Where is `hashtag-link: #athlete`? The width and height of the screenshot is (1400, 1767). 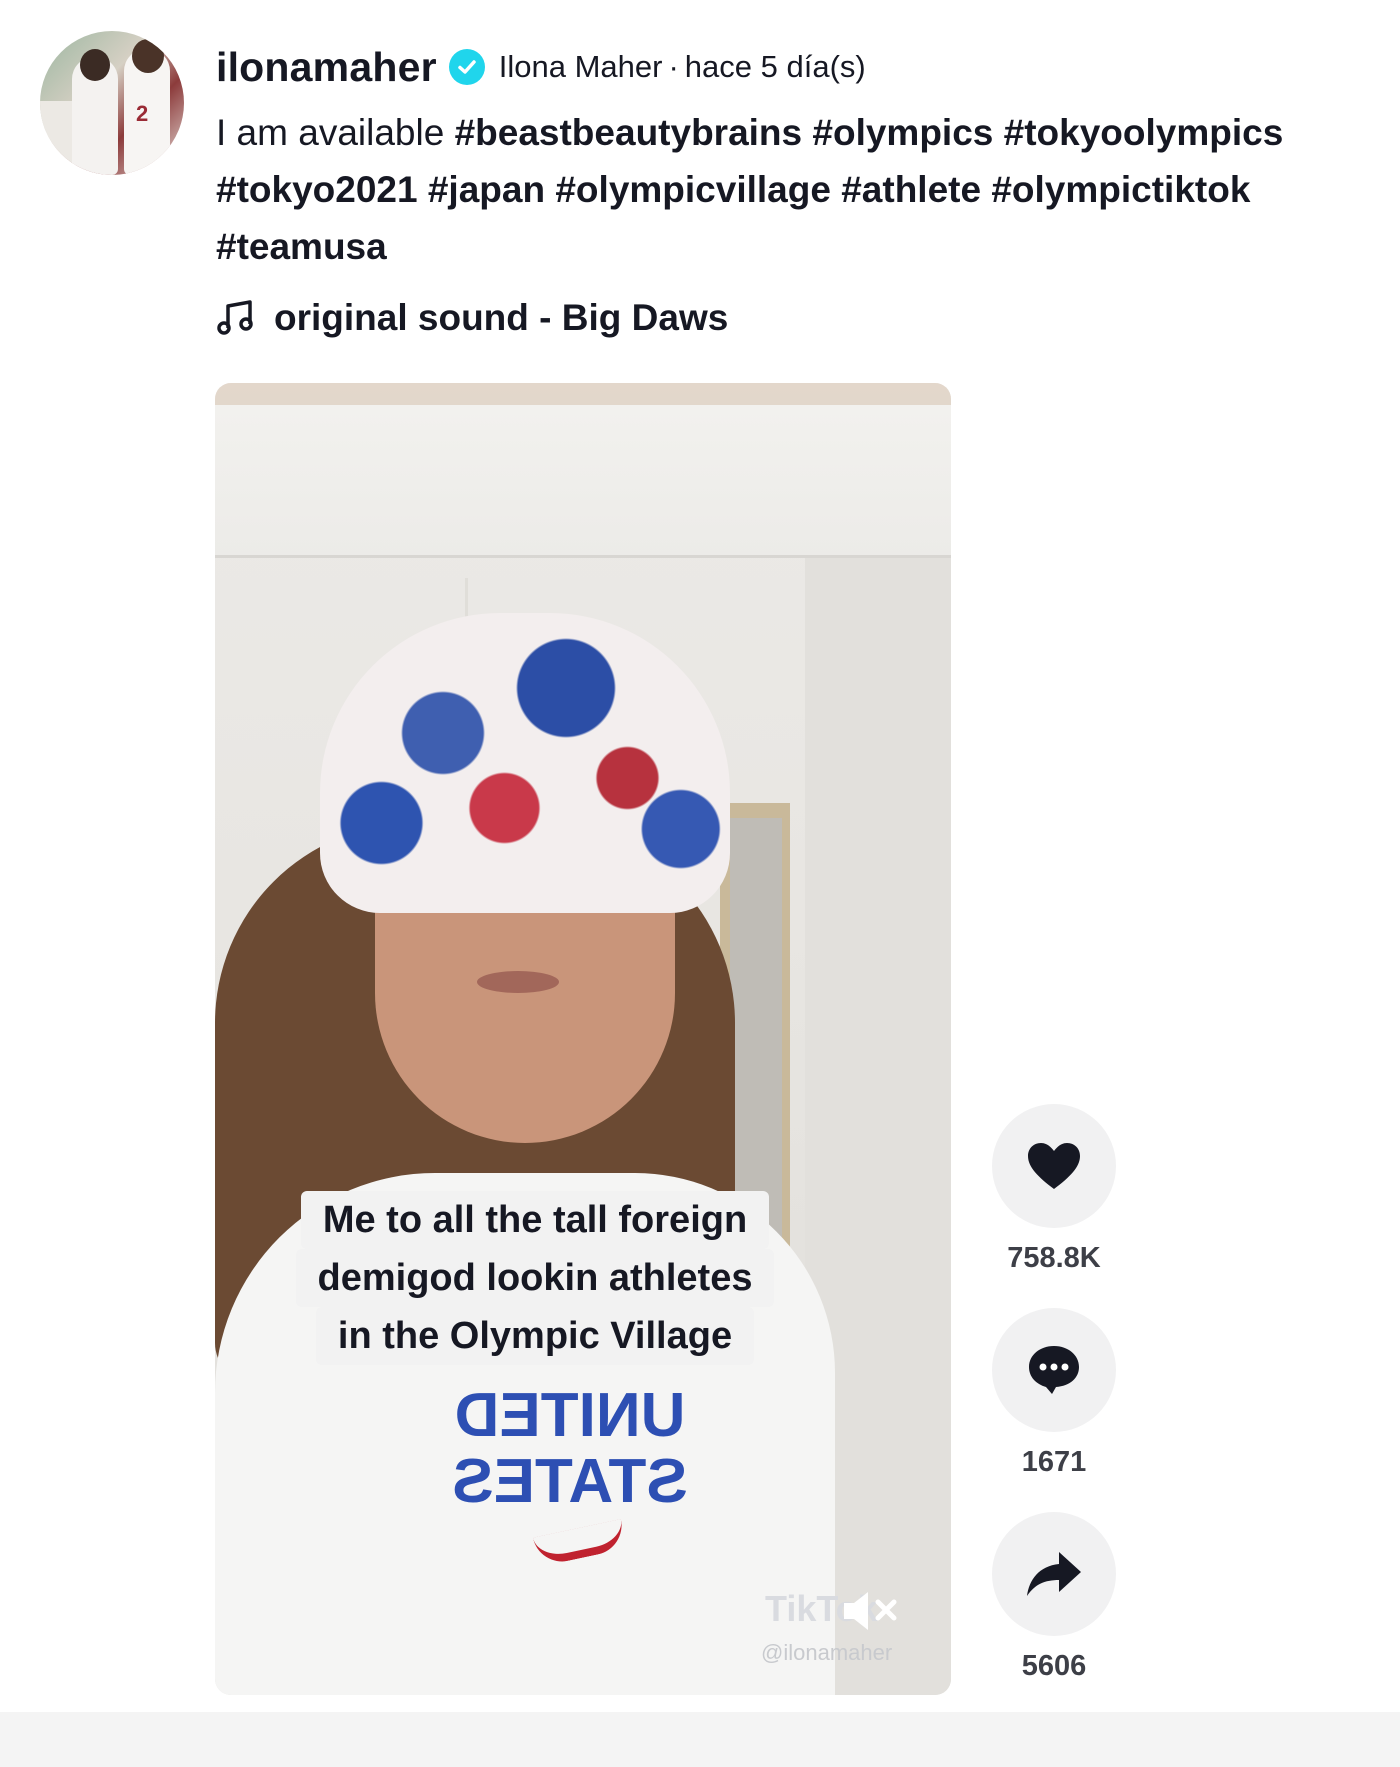 hashtag-link: #athlete is located at coordinates (911, 189).